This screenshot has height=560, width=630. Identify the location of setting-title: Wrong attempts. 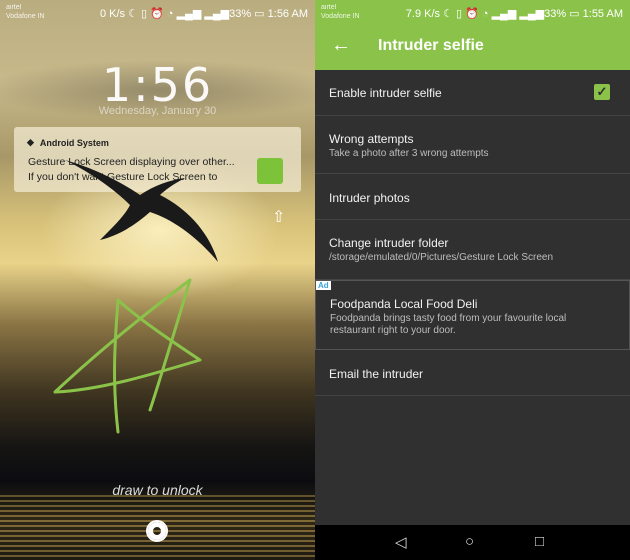
(371, 139).